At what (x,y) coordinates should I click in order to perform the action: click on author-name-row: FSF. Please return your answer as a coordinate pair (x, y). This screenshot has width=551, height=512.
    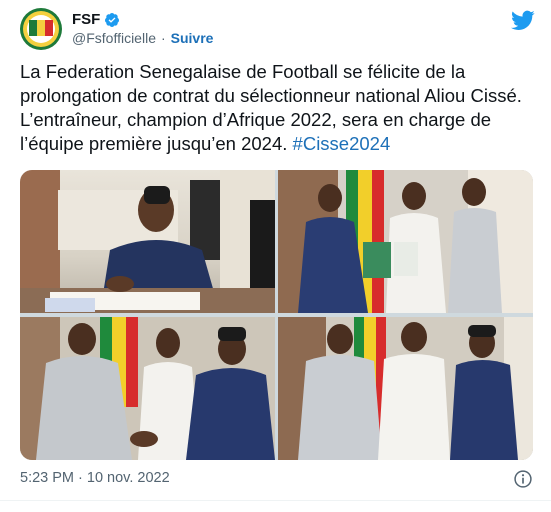
    Looking at the image, I should click on (96, 19).